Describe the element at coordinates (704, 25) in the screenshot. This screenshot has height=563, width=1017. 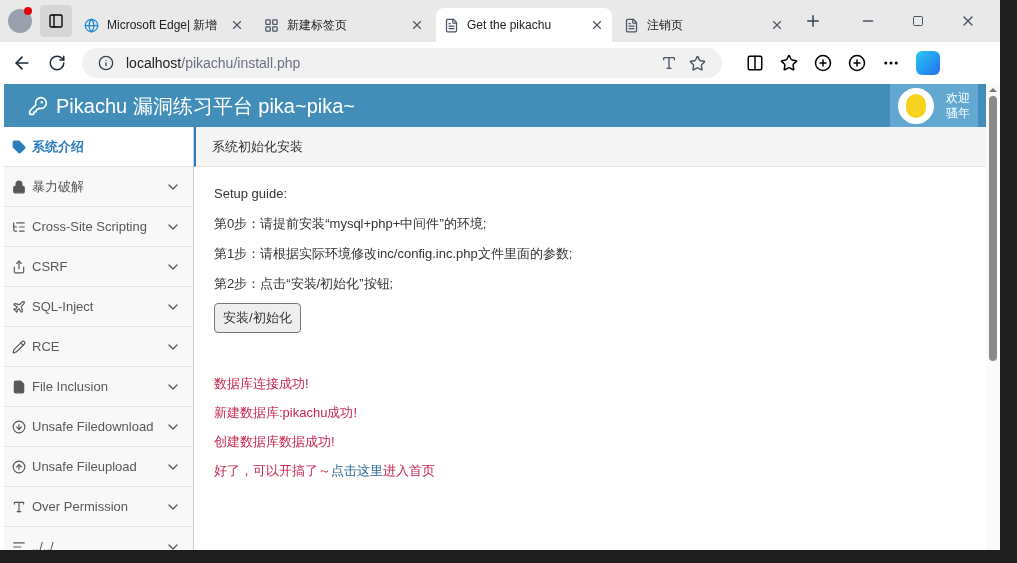
I see `browser-tab: 注销页` at that location.